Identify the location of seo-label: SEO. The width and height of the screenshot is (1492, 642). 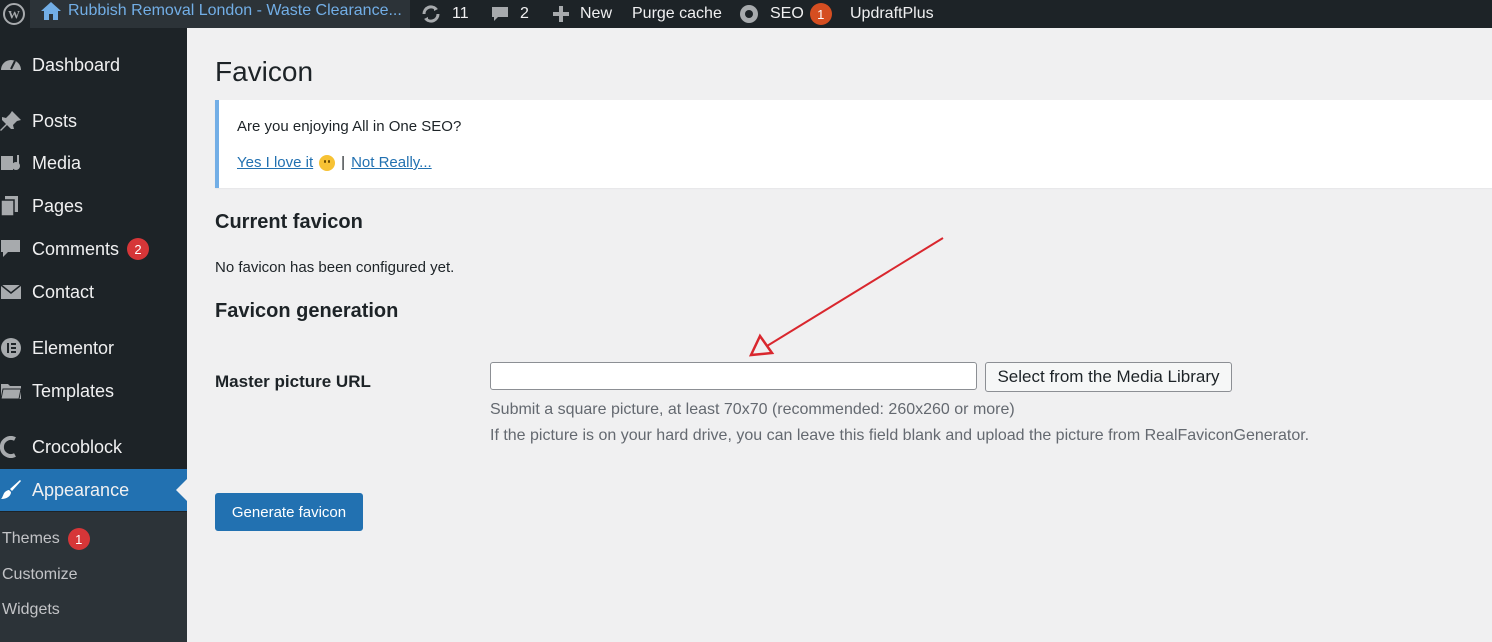
(787, 13).